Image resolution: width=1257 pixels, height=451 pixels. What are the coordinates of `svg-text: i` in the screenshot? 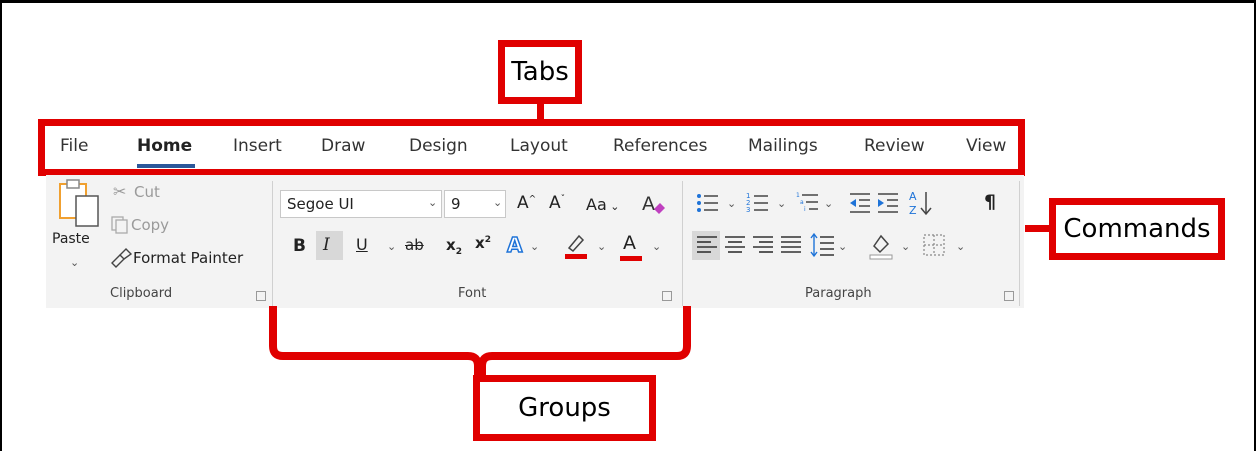 It's located at (805, 209).